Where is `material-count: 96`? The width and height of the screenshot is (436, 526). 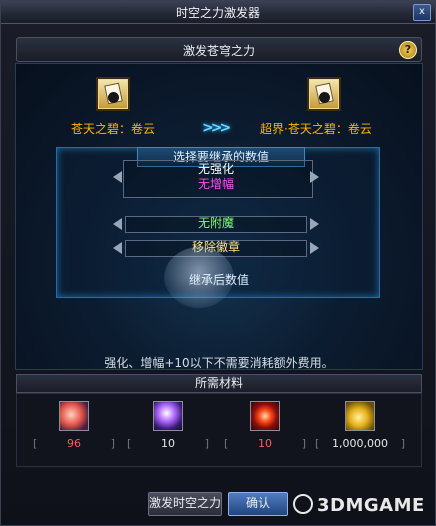
material-count: 96 is located at coordinates (74, 444).